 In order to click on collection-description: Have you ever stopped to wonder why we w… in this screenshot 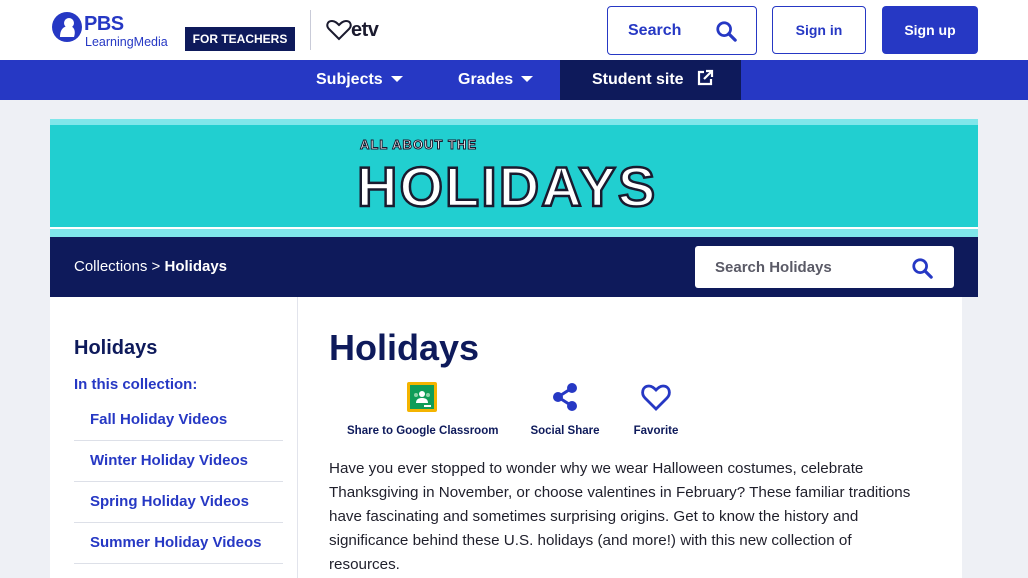, I will do `click(620, 516)`.